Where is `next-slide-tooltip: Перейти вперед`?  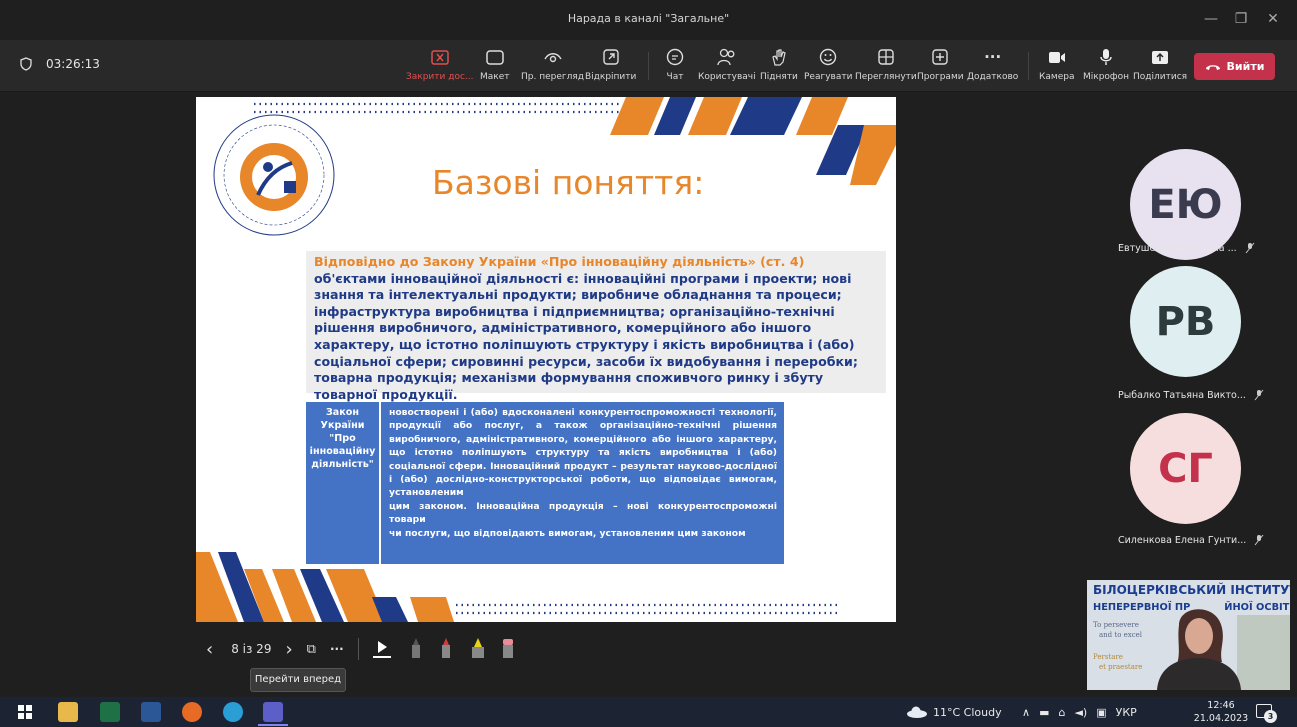
next-slide-tooltip: Перейти вперед is located at coordinates (298, 680).